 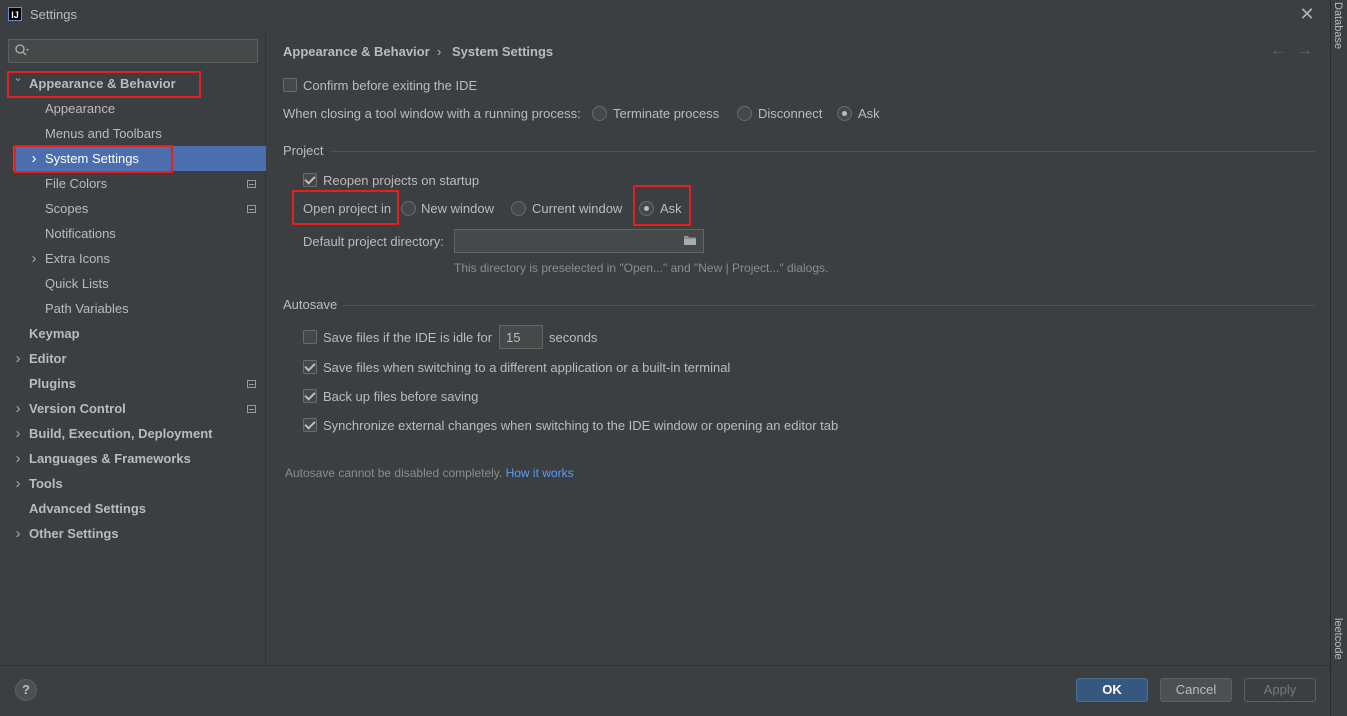 What do you see at coordinates (347, 208) in the screenshot?
I see `open-project-in-label: Open project in` at bounding box center [347, 208].